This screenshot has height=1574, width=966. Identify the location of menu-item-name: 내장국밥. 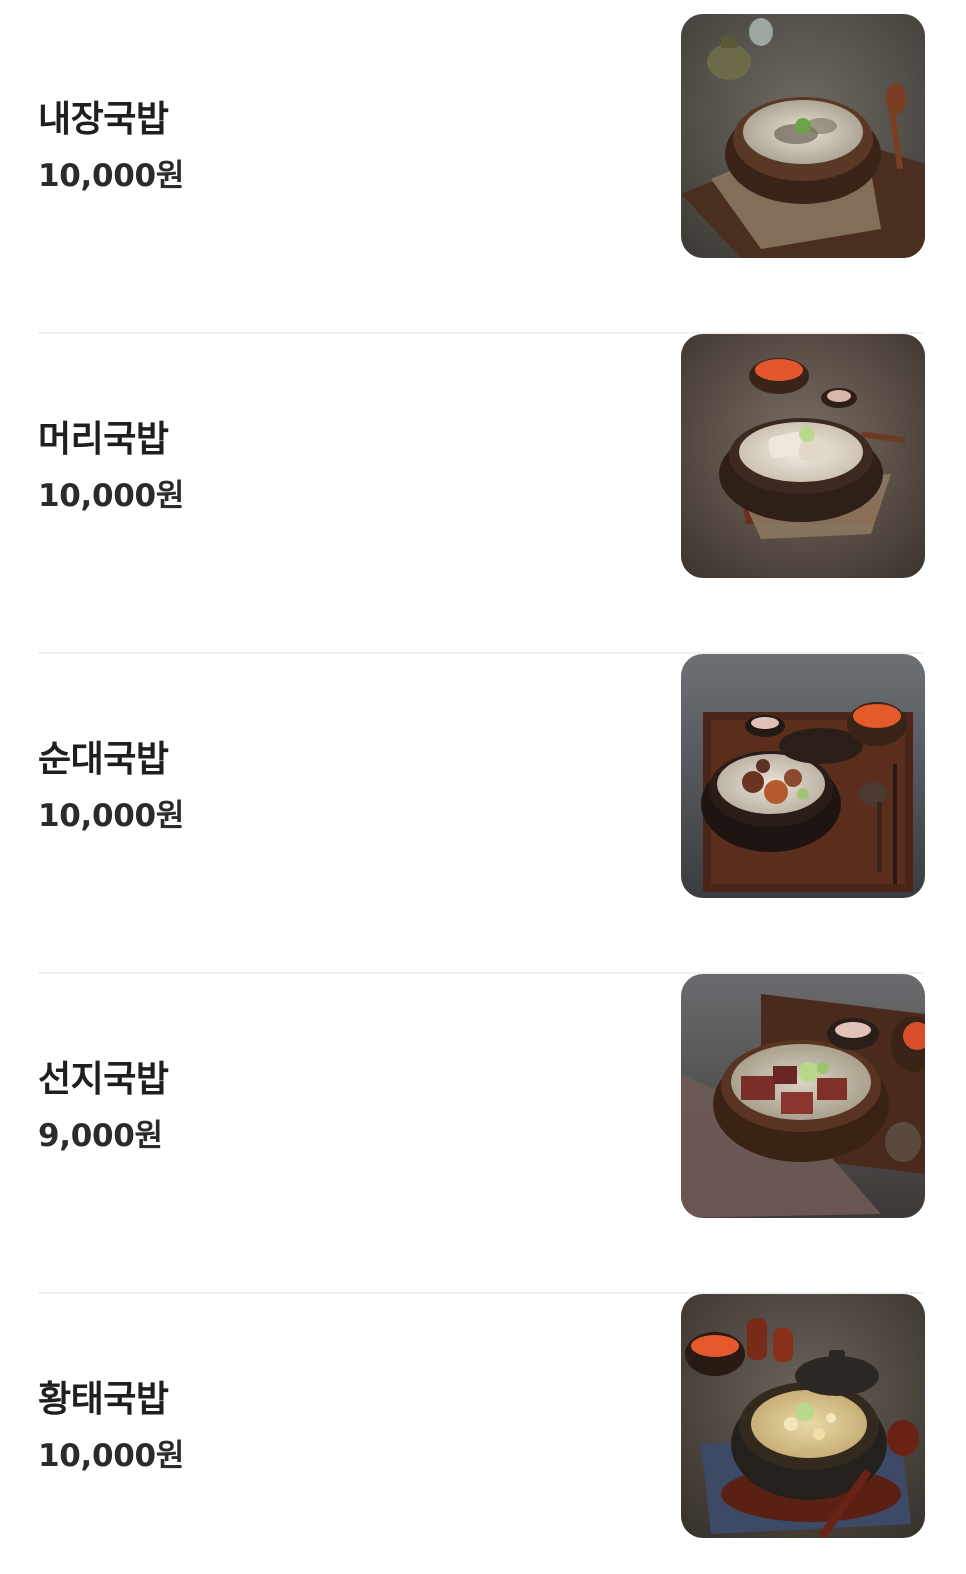
(103, 119).